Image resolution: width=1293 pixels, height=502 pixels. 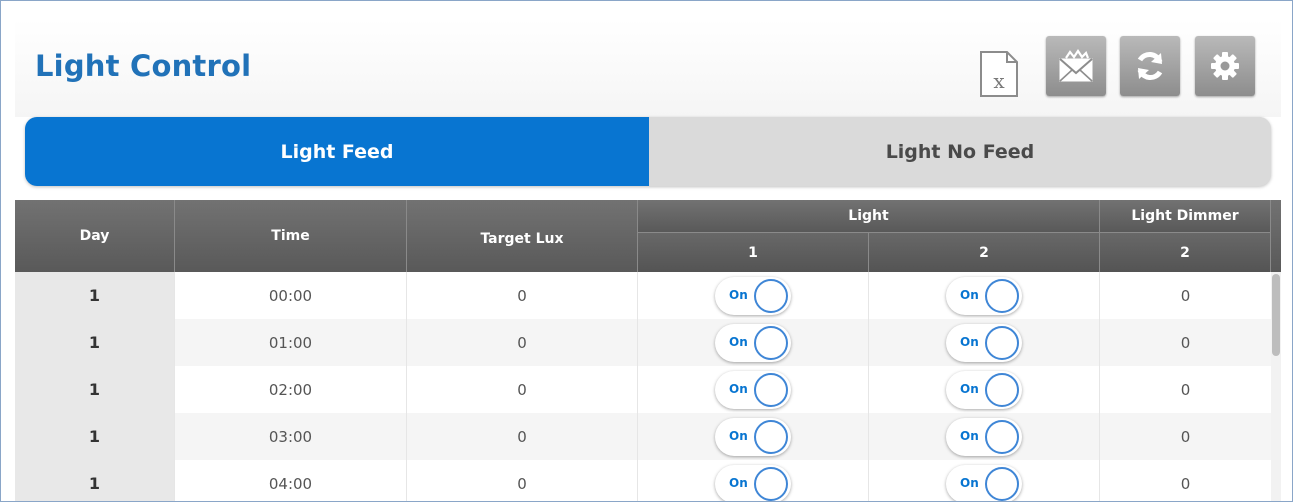 I want to click on tab-light-no-feed: Light No Feed, so click(x=960, y=151).